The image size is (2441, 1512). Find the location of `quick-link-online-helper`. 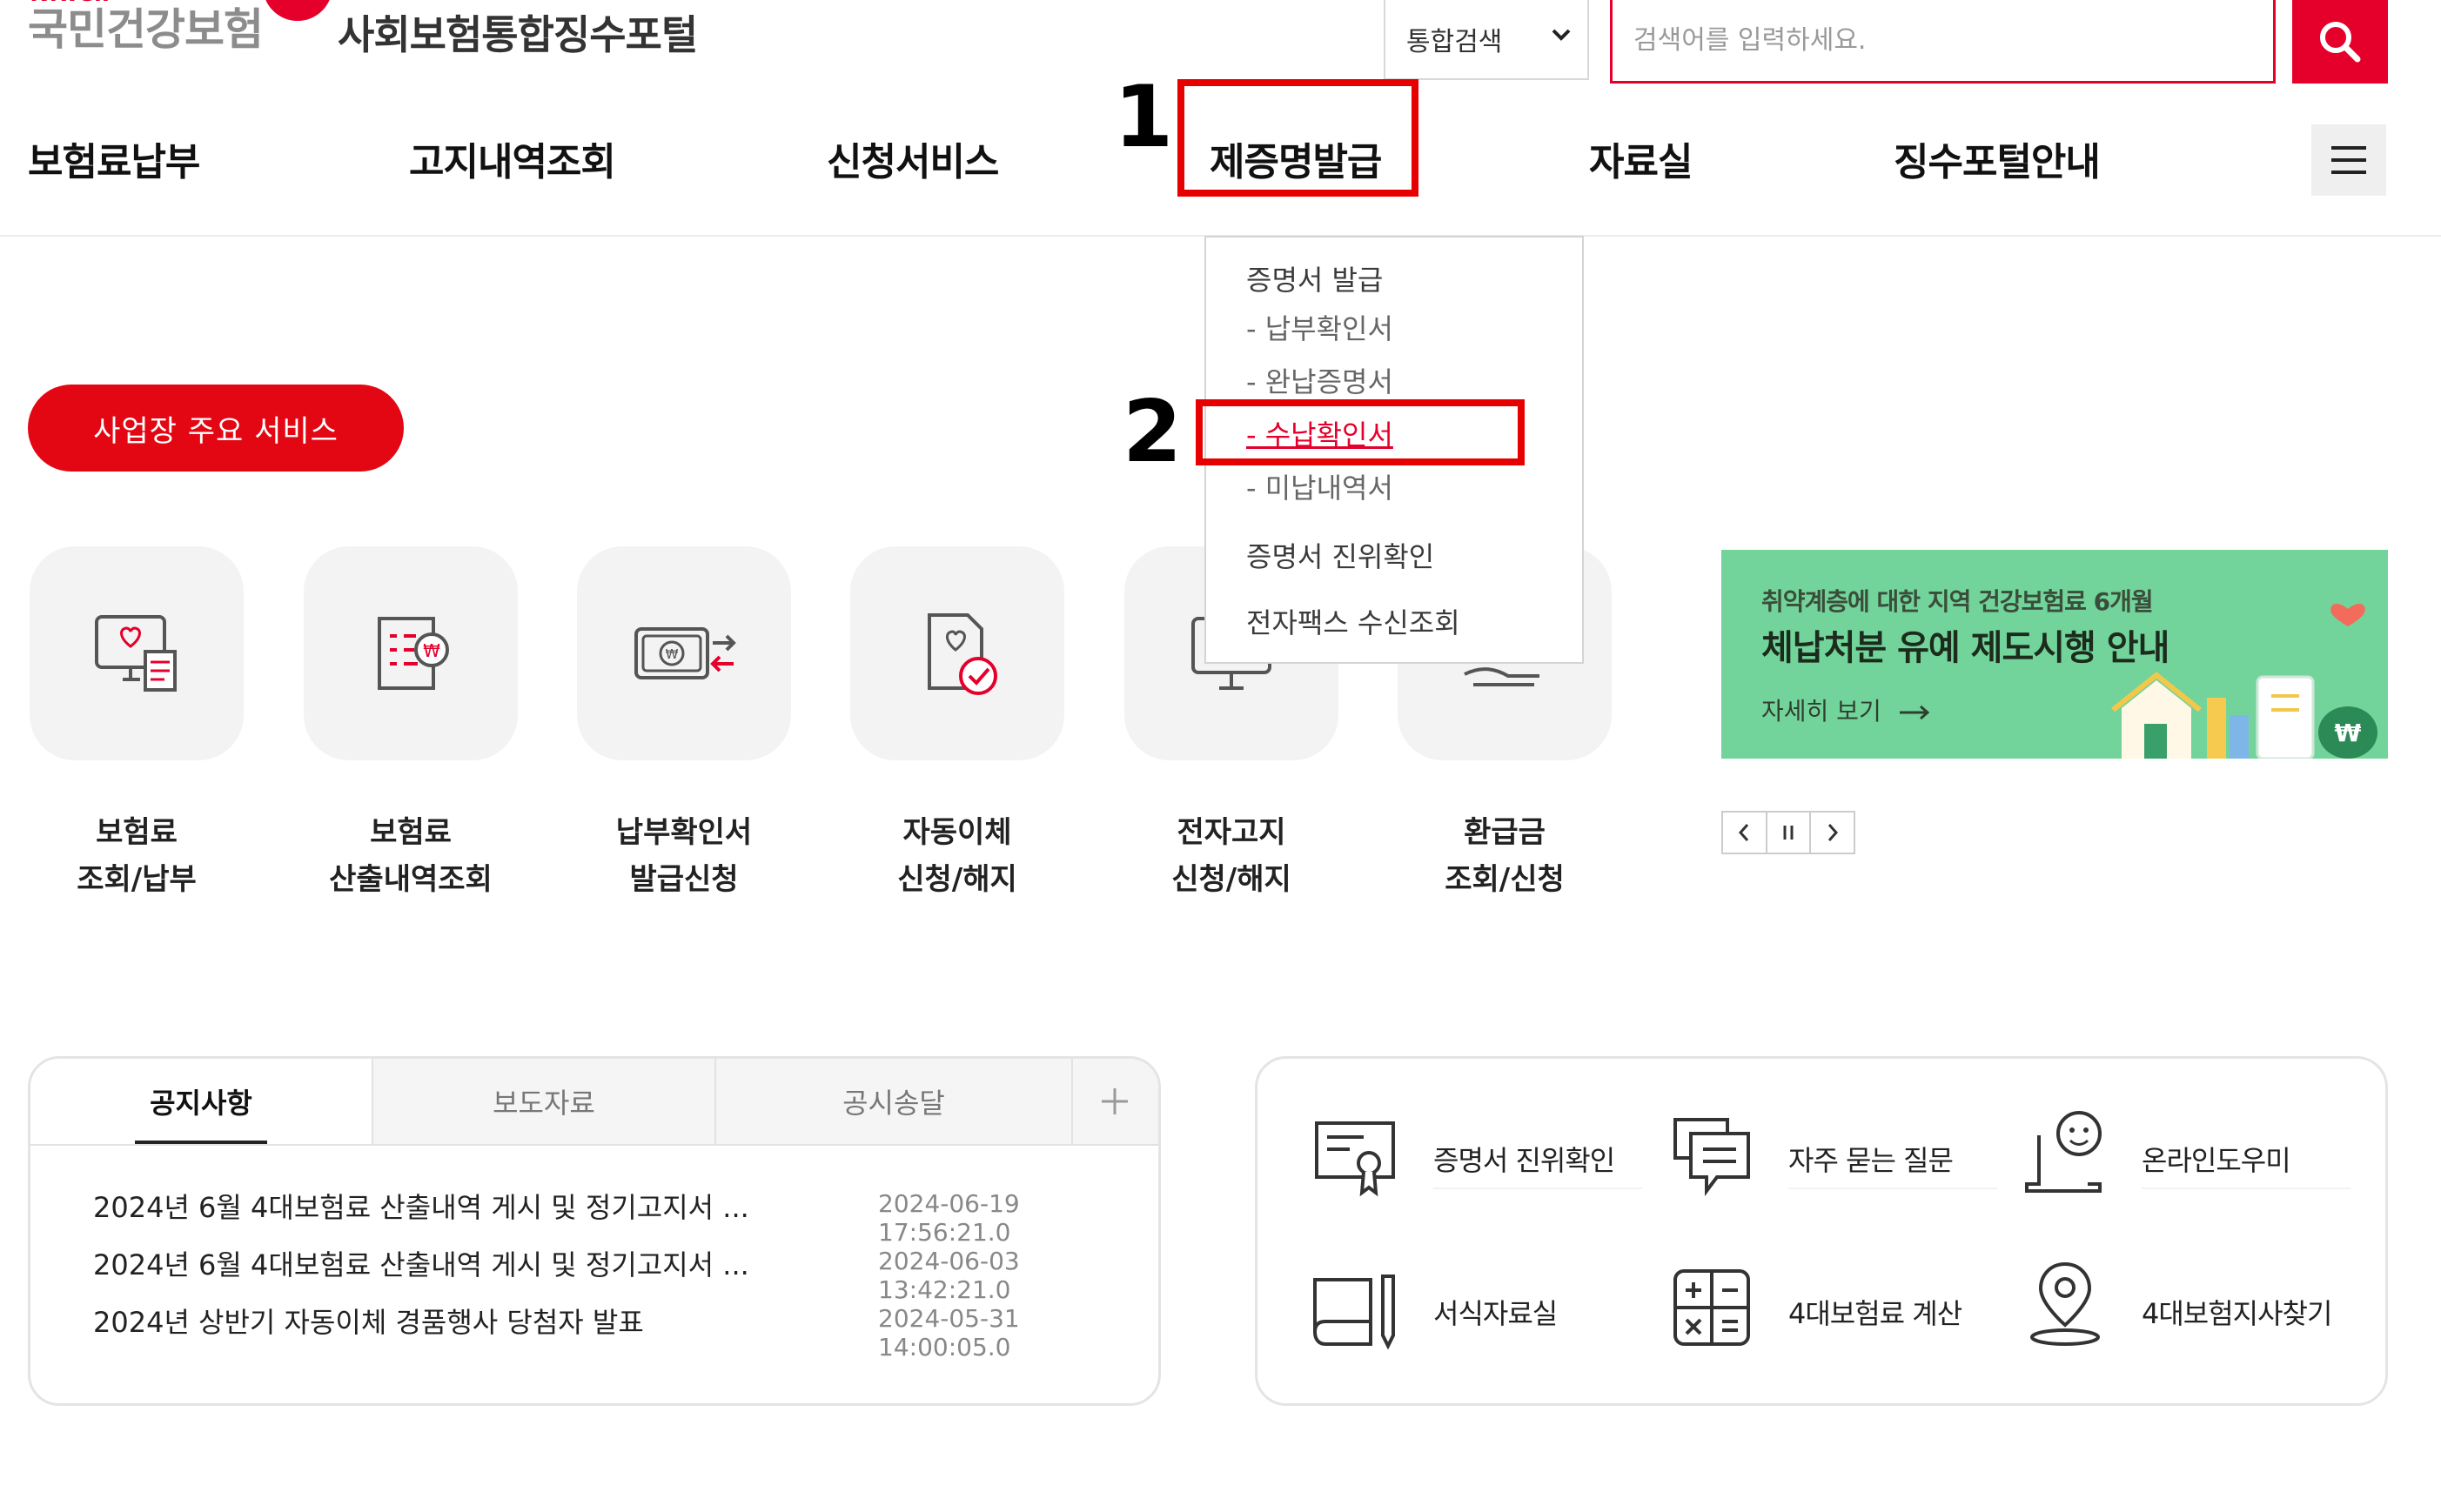

quick-link-online-helper is located at coordinates (2065, 1151).